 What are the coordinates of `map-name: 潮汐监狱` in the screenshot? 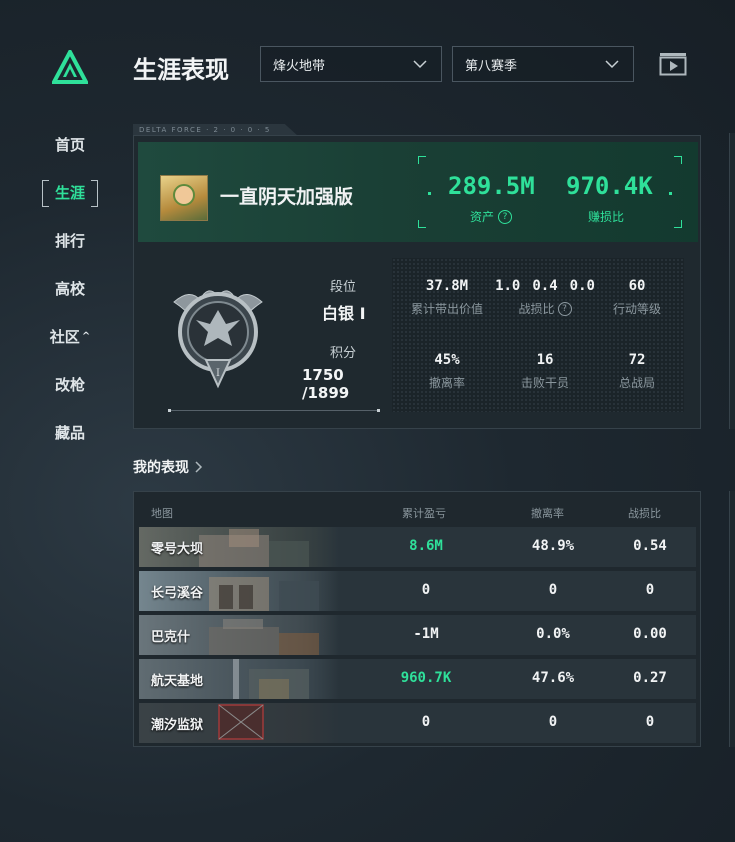 It's located at (177, 725).